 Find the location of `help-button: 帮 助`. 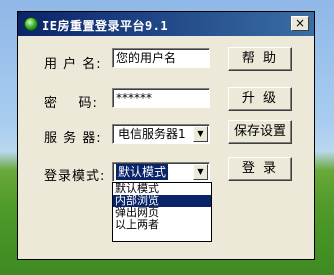

help-button: 帮 助 is located at coordinates (260, 59).